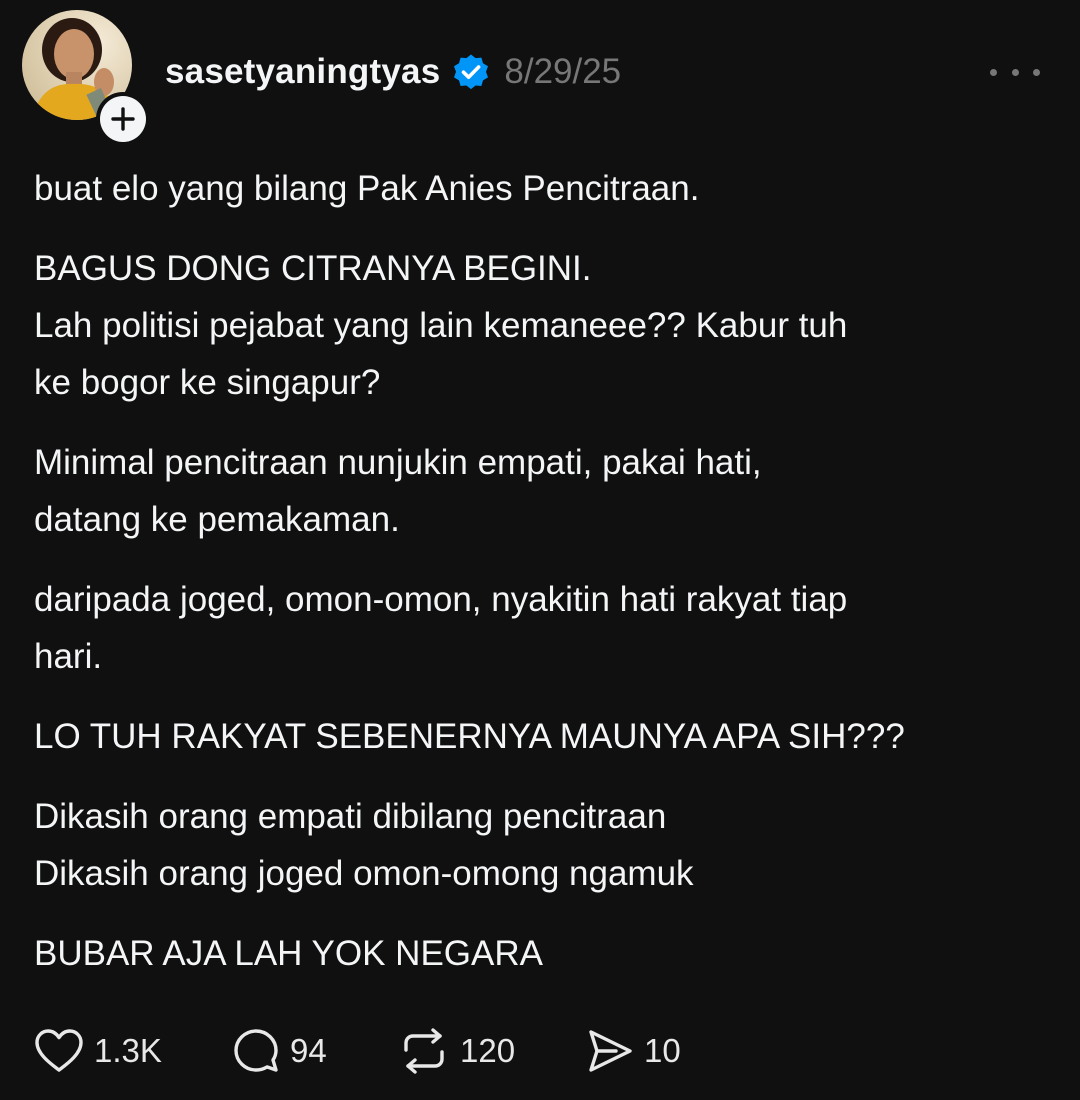 Image resolution: width=1080 pixels, height=1100 pixels. What do you see at coordinates (308, 1050) in the screenshot?
I see `reply-count: 94` at bounding box center [308, 1050].